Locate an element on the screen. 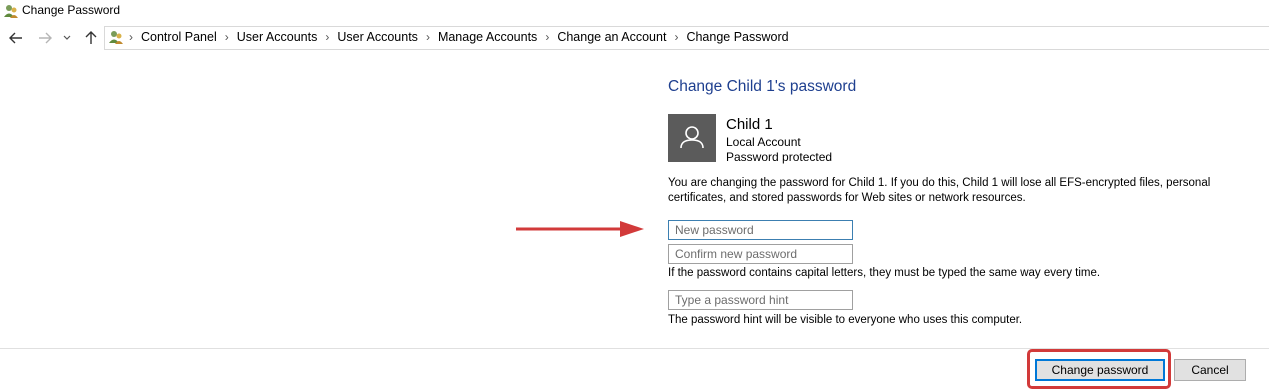 This screenshot has height=392, width=1269. account-type: Local Account is located at coordinates (763, 142).